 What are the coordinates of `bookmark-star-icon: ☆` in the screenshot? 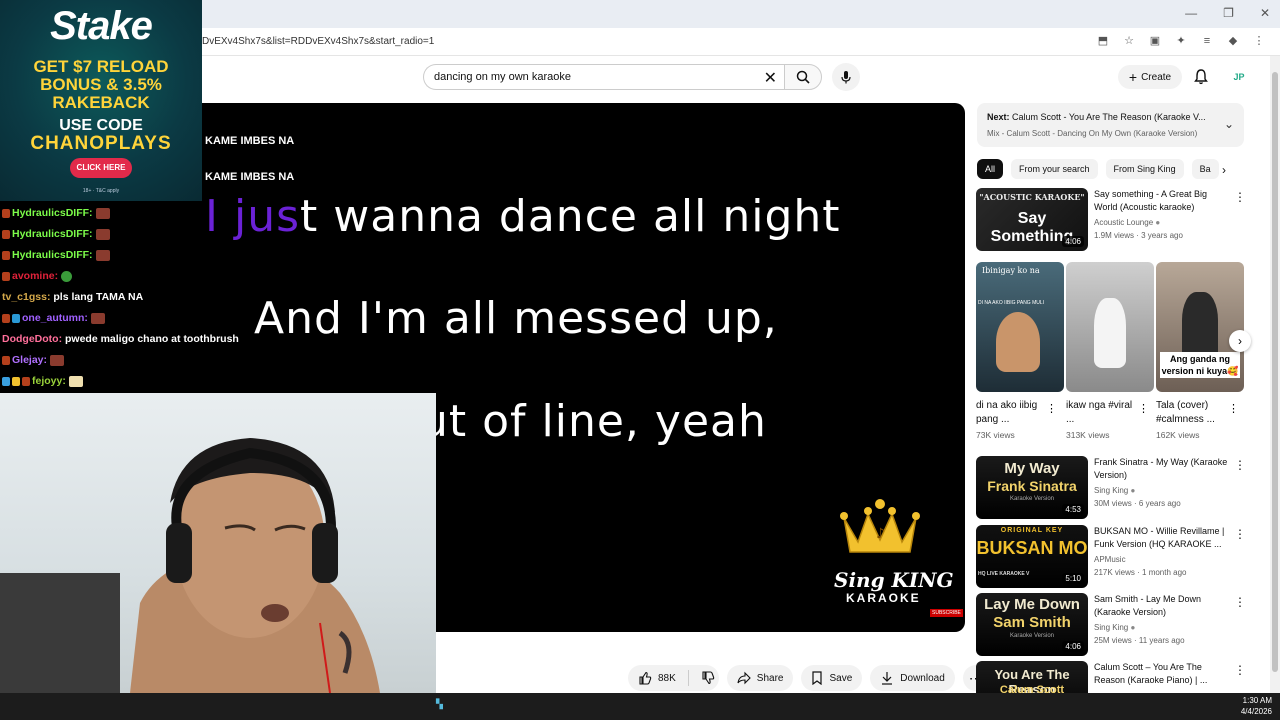 It's located at (1129, 41).